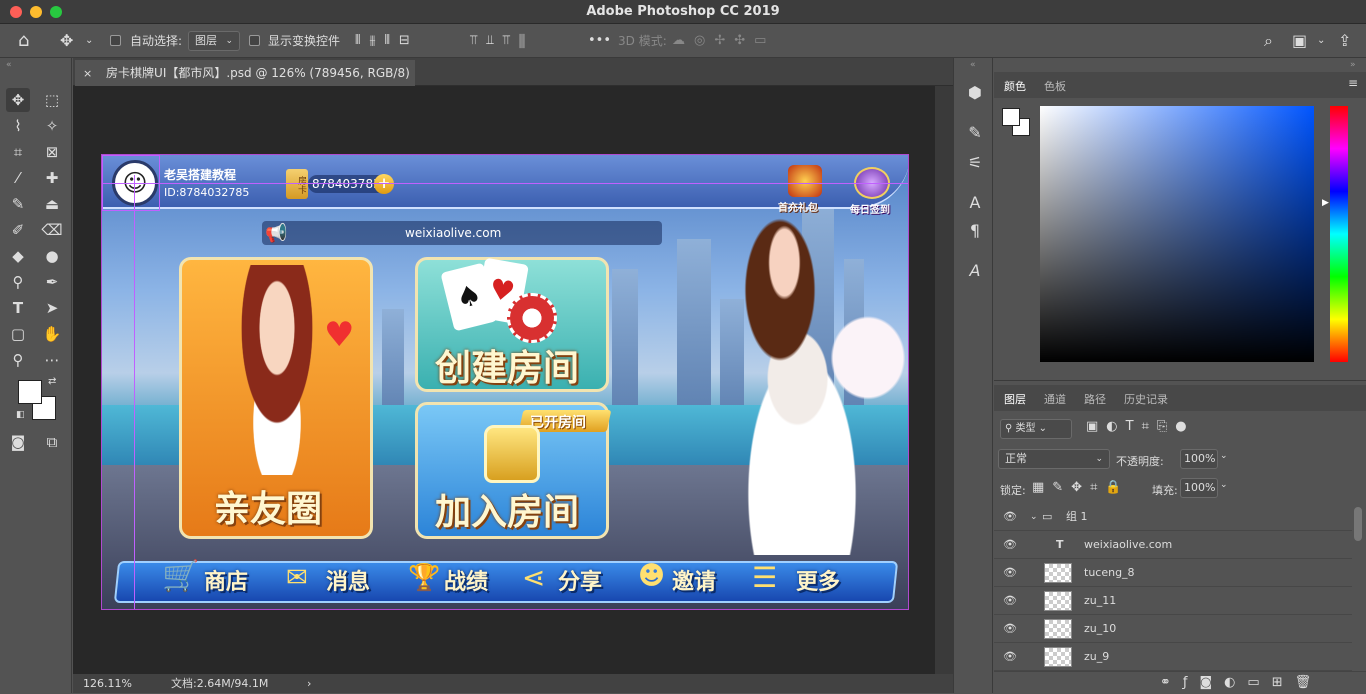  What do you see at coordinates (1015, 86) in the screenshot?
I see `tab-color: 颜色` at bounding box center [1015, 86].